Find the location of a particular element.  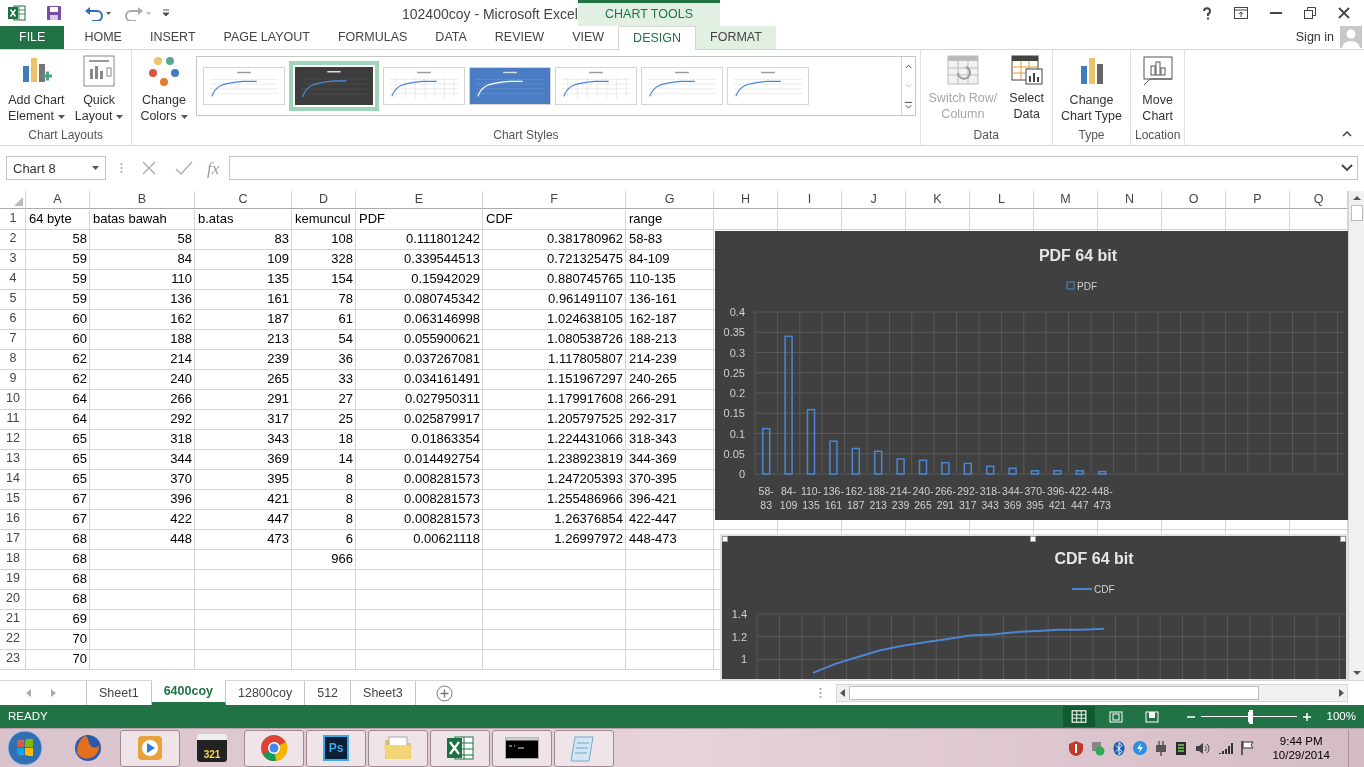

ribbon-tab: DESIGN is located at coordinates (657, 38).